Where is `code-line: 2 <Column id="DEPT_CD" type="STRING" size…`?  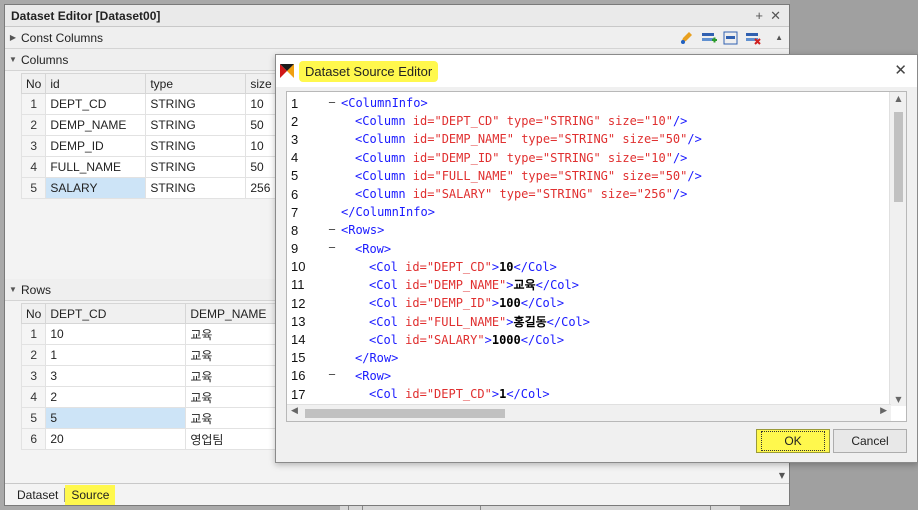
code-line: 2 <Column id="DEPT_CD" type="STRING" size… is located at coordinates (589, 121).